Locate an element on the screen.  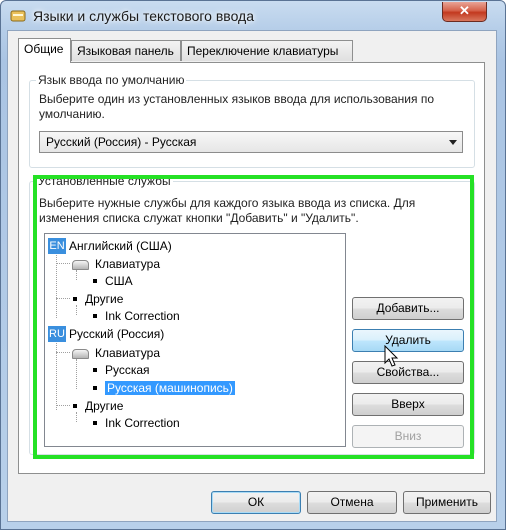
close-button: ✕ is located at coordinates (464, 12).